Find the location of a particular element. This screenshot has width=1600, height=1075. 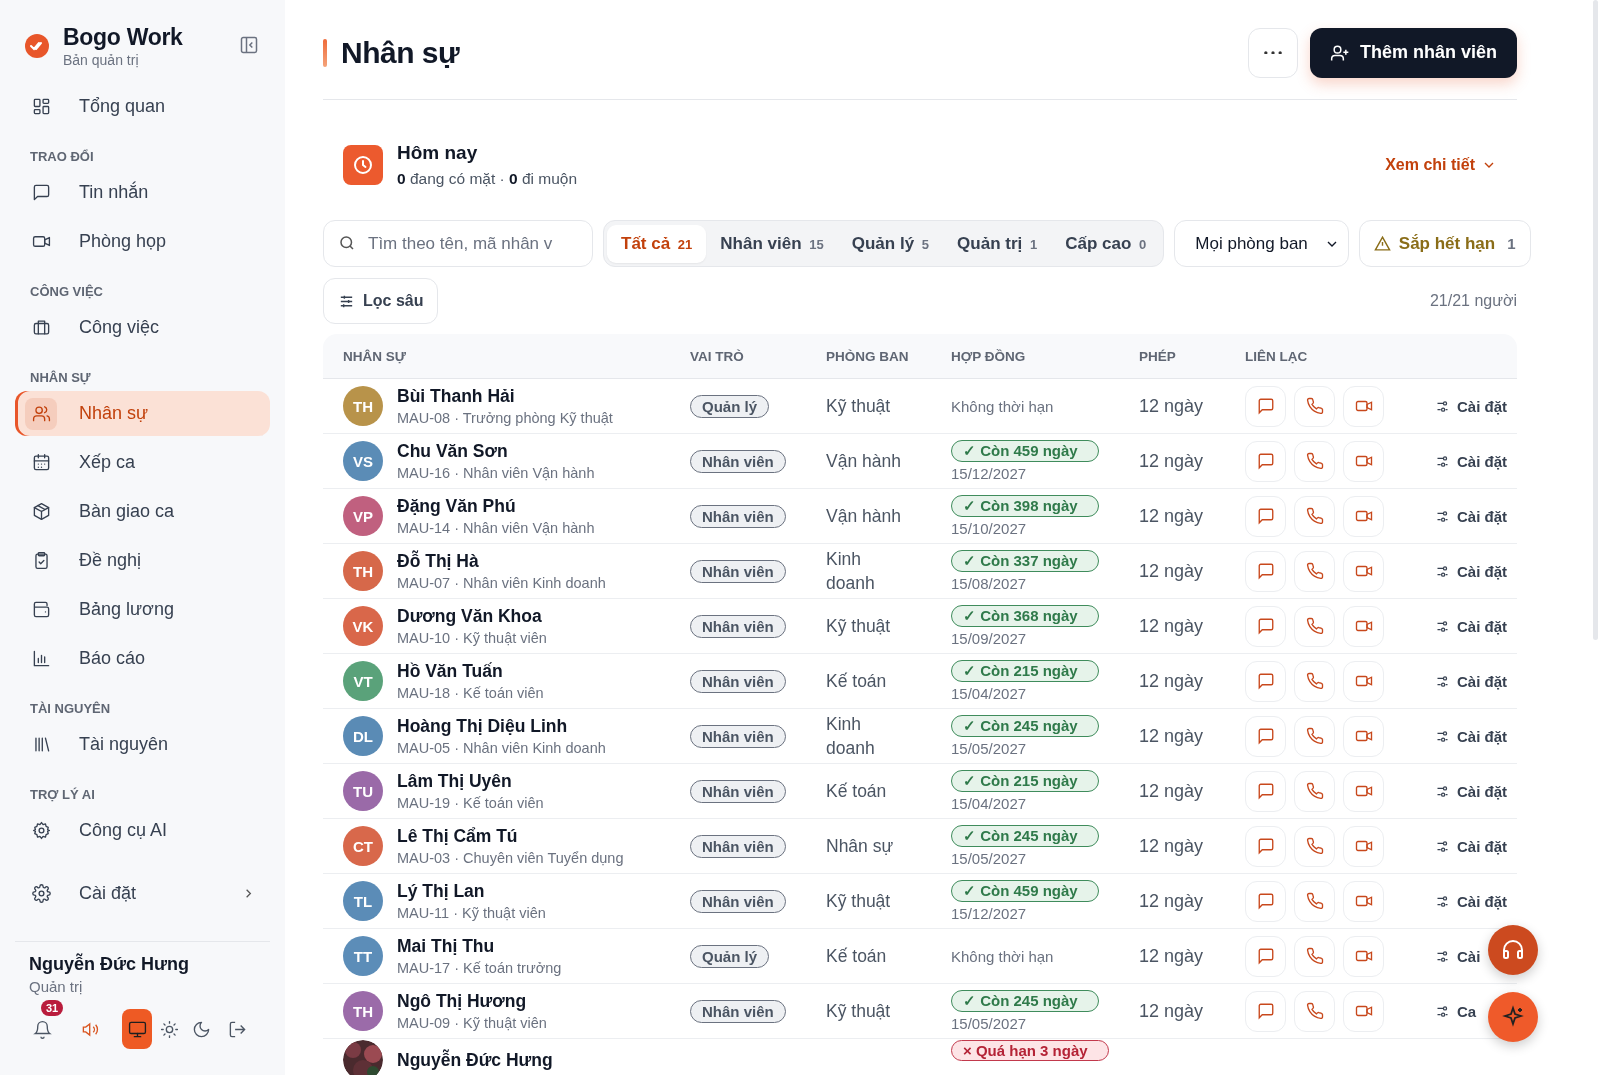

column-header: PHÉP is located at coordinates (1158, 356).